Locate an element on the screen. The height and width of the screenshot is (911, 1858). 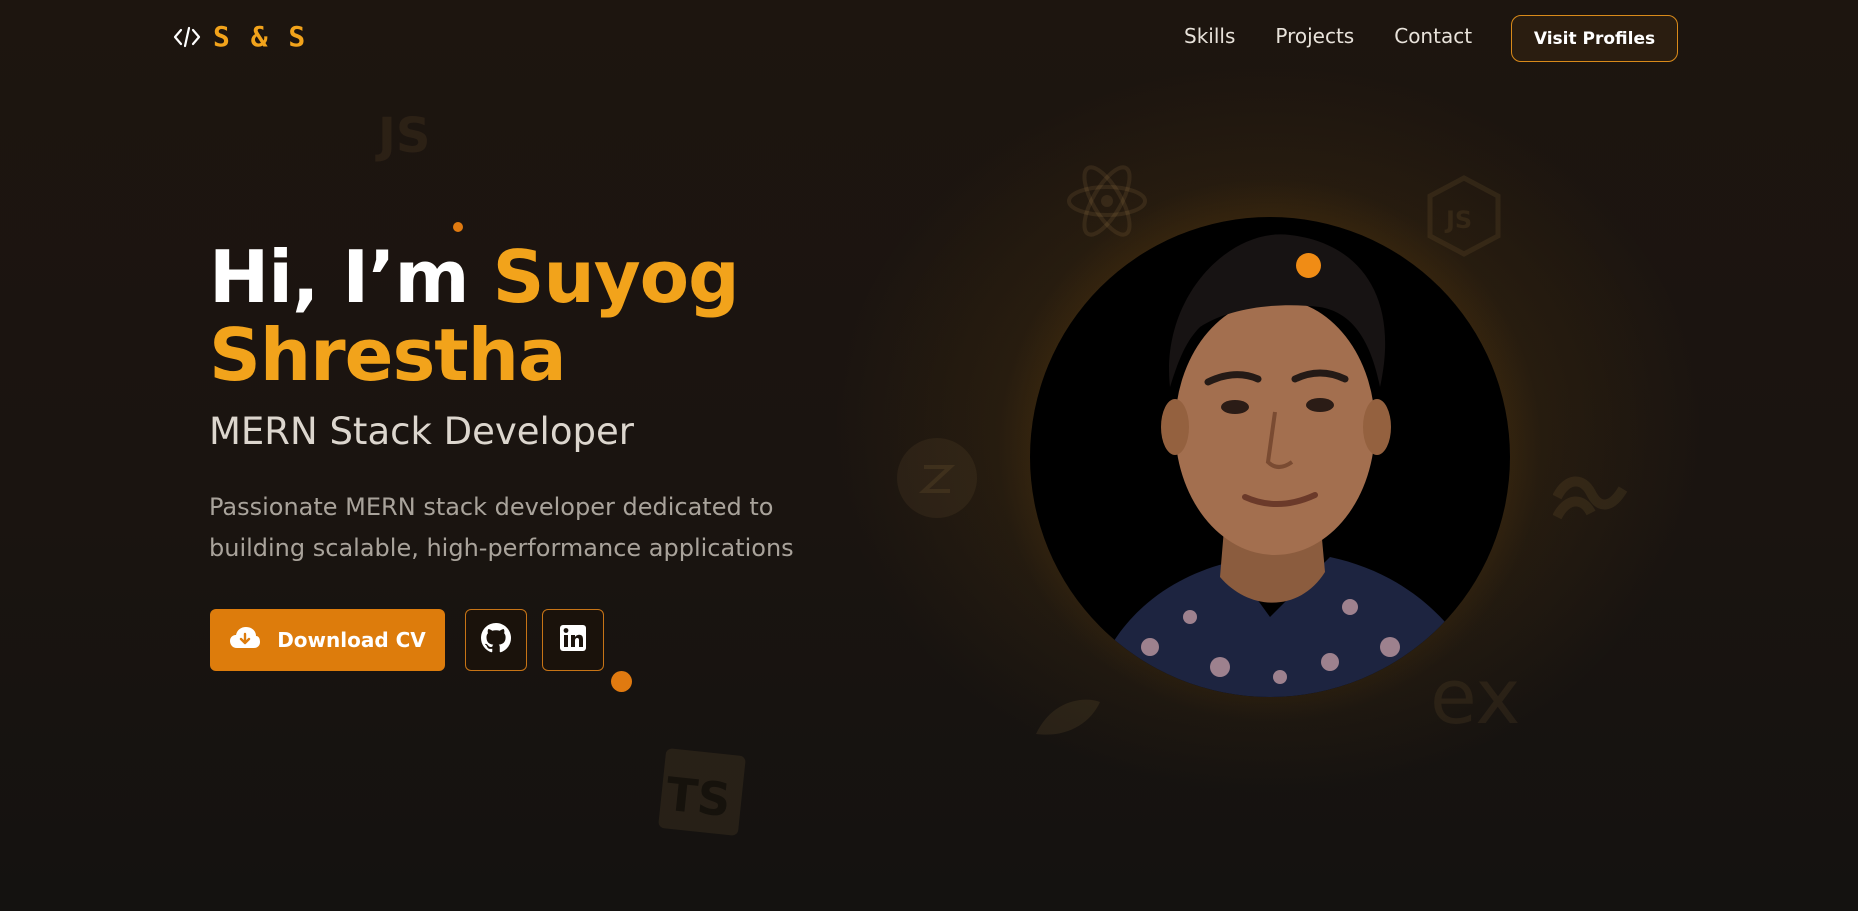
typescript-bg-icon: TS is located at coordinates (702, 794).